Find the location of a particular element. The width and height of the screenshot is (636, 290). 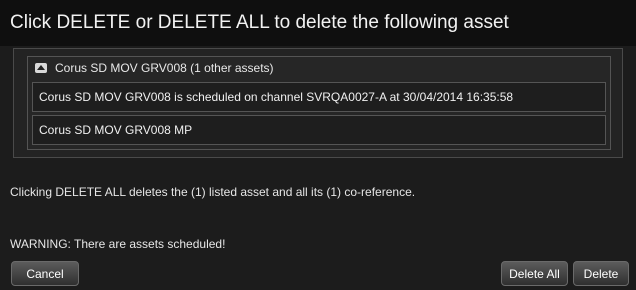

warning-message: WARNING: There are assets scheduled! is located at coordinates (118, 244).